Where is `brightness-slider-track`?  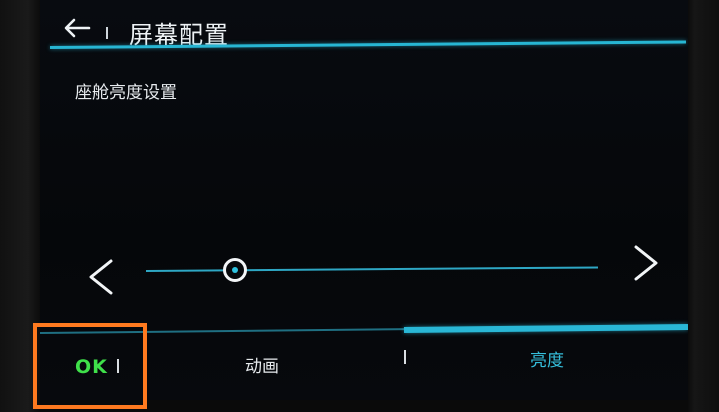 brightness-slider-track is located at coordinates (371, 269).